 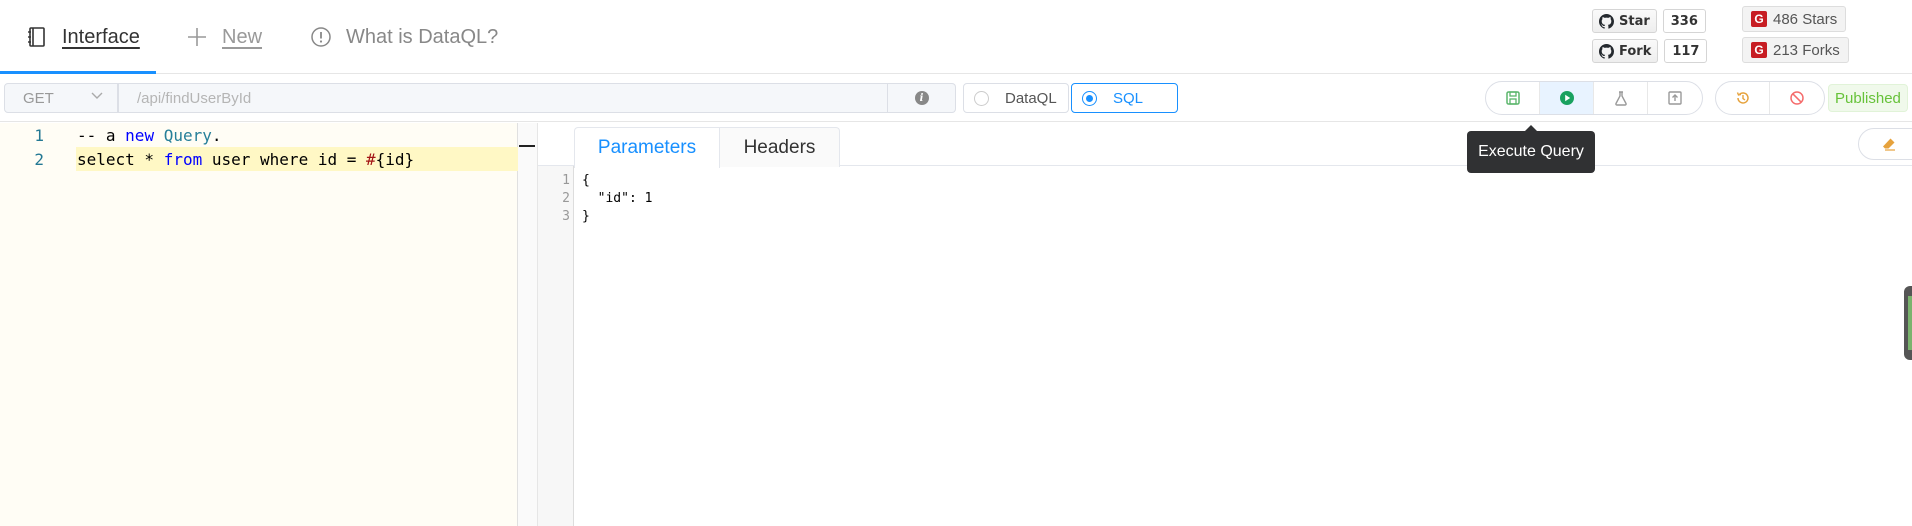 I want to click on flask-icon, so click(x=1620, y=98).